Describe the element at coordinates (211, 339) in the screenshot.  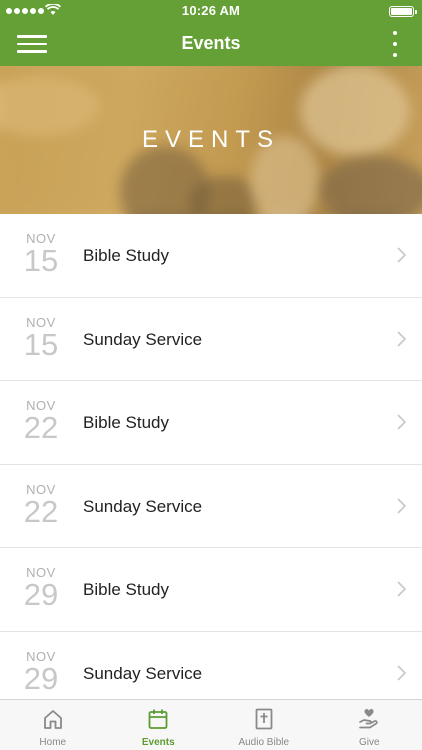
I see `event-row: NOV 15 Sunday Service` at that location.